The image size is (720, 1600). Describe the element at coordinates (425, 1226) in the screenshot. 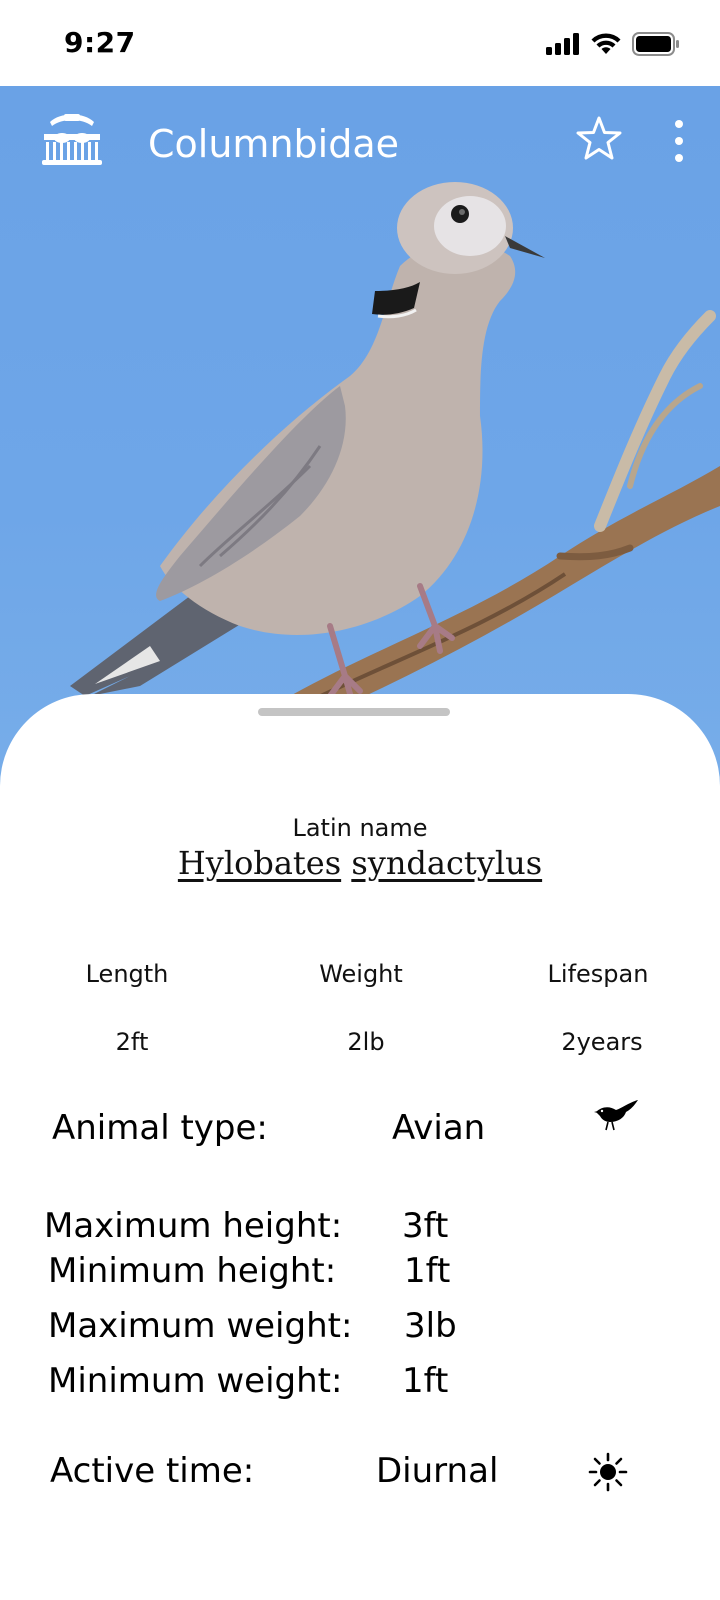

I see `max-height-value: 3ft` at that location.